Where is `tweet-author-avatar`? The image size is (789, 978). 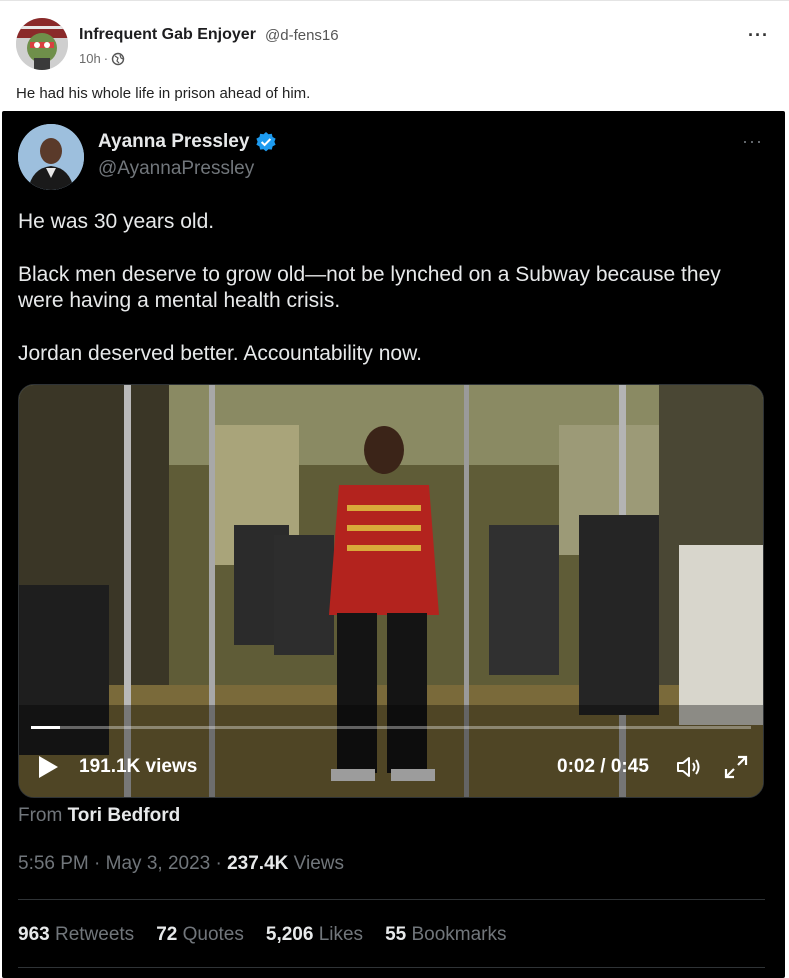 tweet-author-avatar is located at coordinates (51, 157).